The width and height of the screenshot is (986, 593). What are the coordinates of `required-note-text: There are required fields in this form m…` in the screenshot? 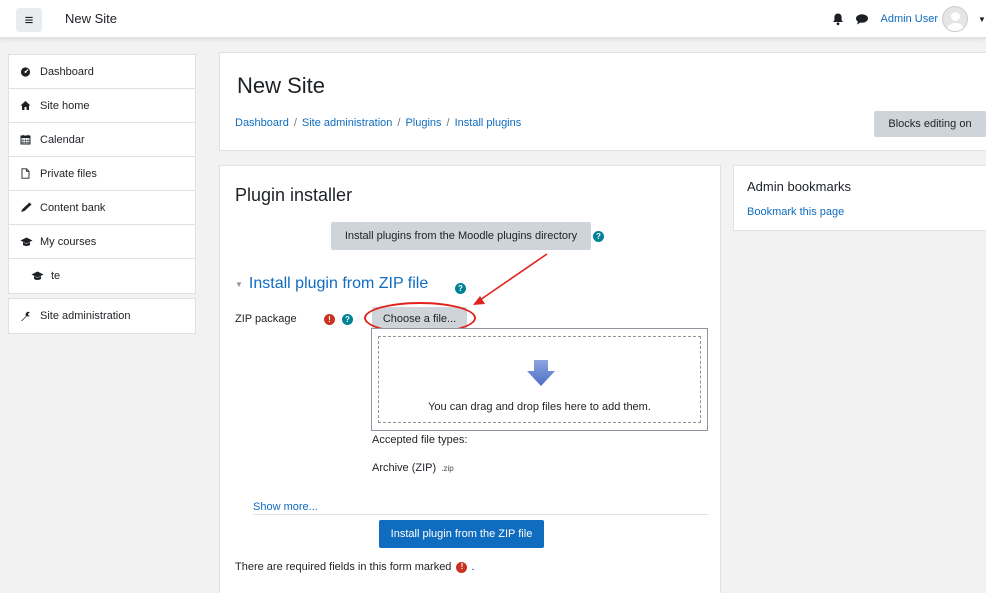 It's located at (343, 567).